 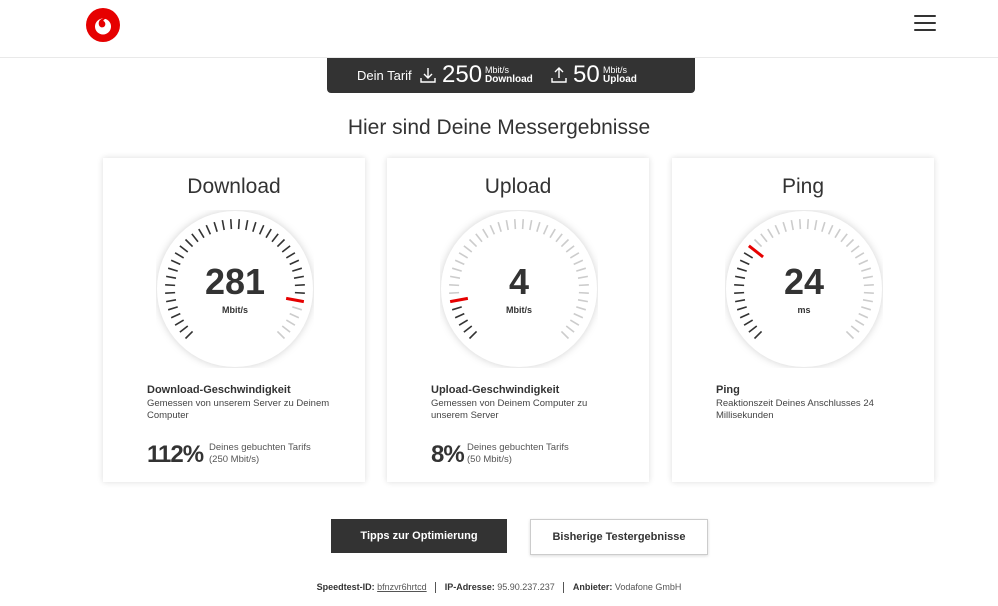 What do you see at coordinates (619, 537) in the screenshot?
I see `previous-results-button: Bisherige Testergebnisse` at bounding box center [619, 537].